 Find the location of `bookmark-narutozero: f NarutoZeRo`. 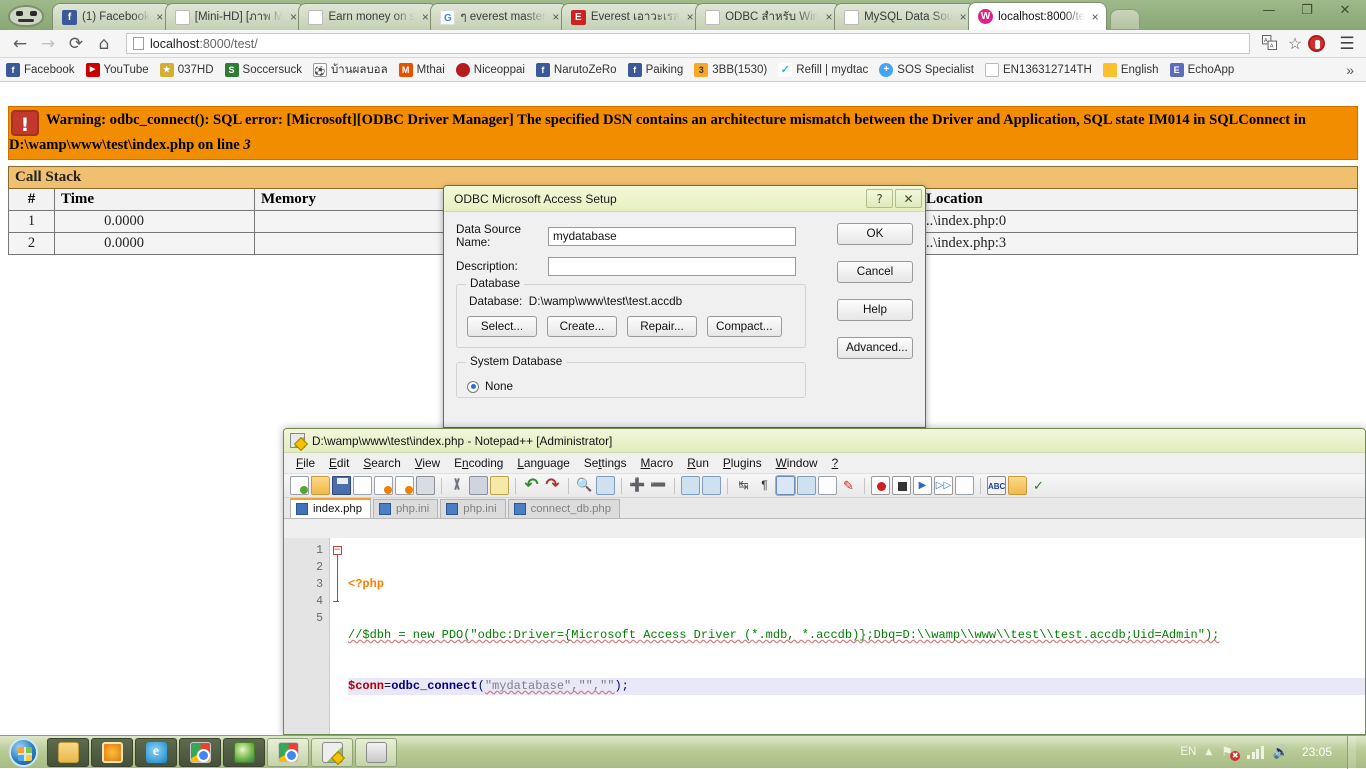

bookmark-narutozero: f NarutoZeRo is located at coordinates (576, 69).